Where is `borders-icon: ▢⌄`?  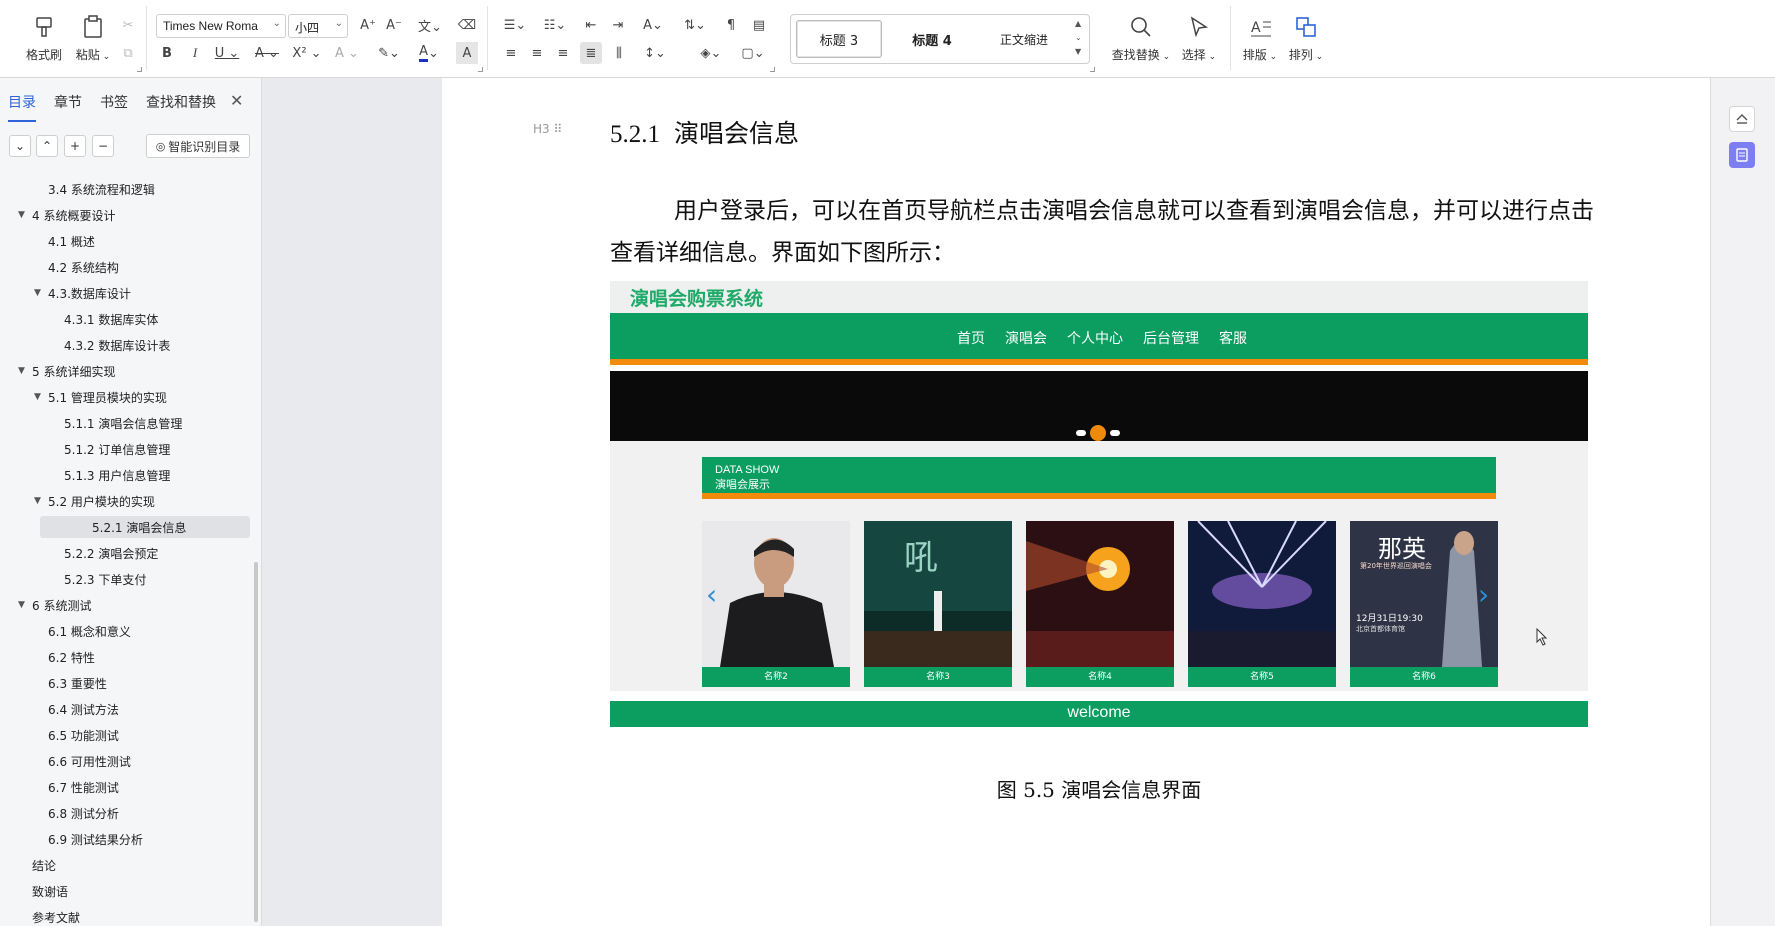 borders-icon: ▢⌄ is located at coordinates (753, 53).